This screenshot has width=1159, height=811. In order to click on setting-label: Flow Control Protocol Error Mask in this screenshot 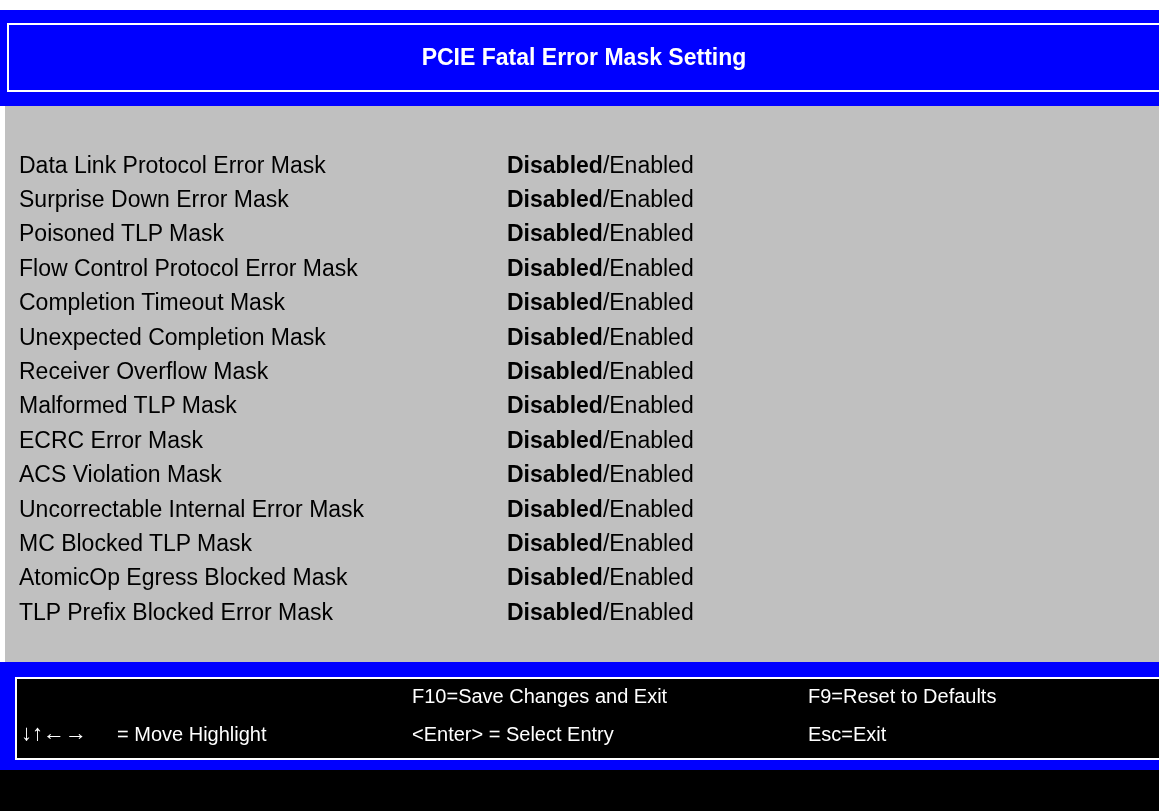, I will do `click(263, 268)`.